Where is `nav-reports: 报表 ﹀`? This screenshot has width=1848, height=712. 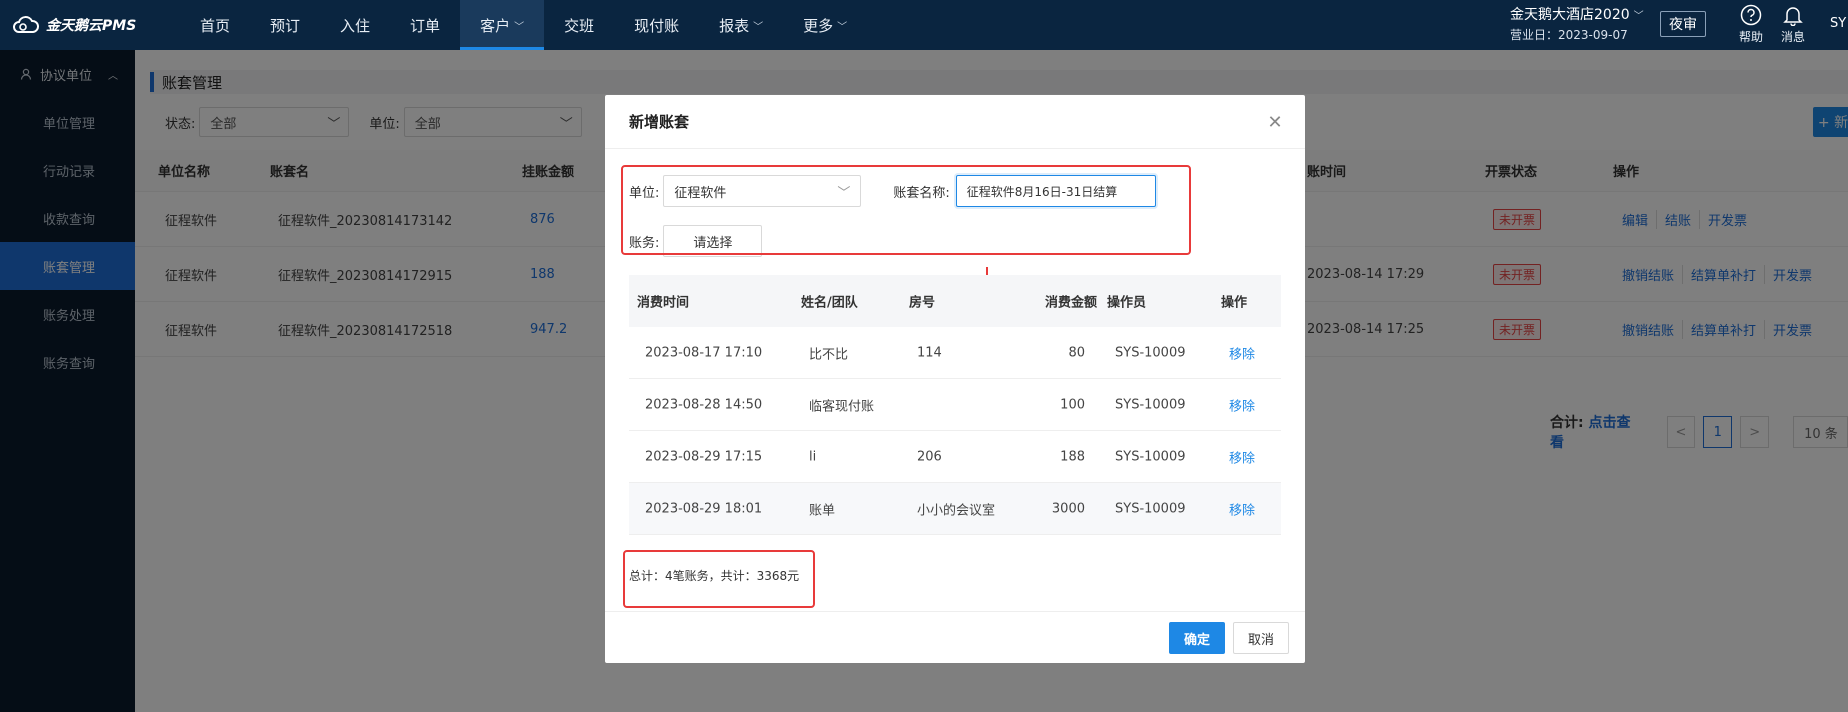 nav-reports: 报表 ﹀ is located at coordinates (741, 25).